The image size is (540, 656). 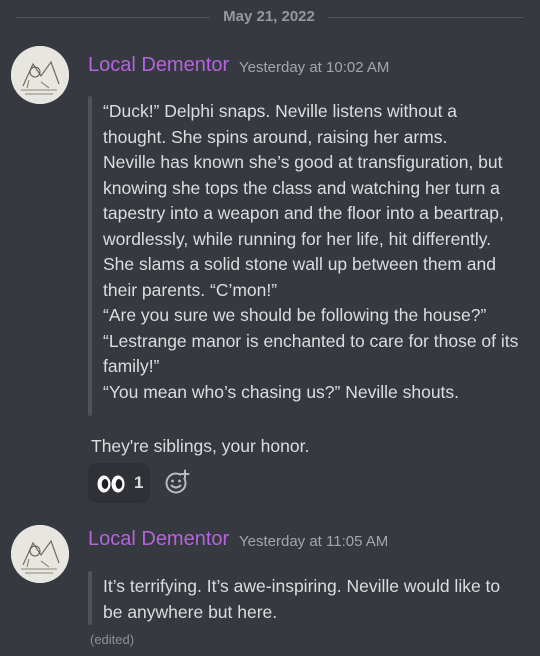 What do you see at coordinates (139, 482) in the screenshot?
I see `reaction-count: 1` at bounding box center [139, 482].